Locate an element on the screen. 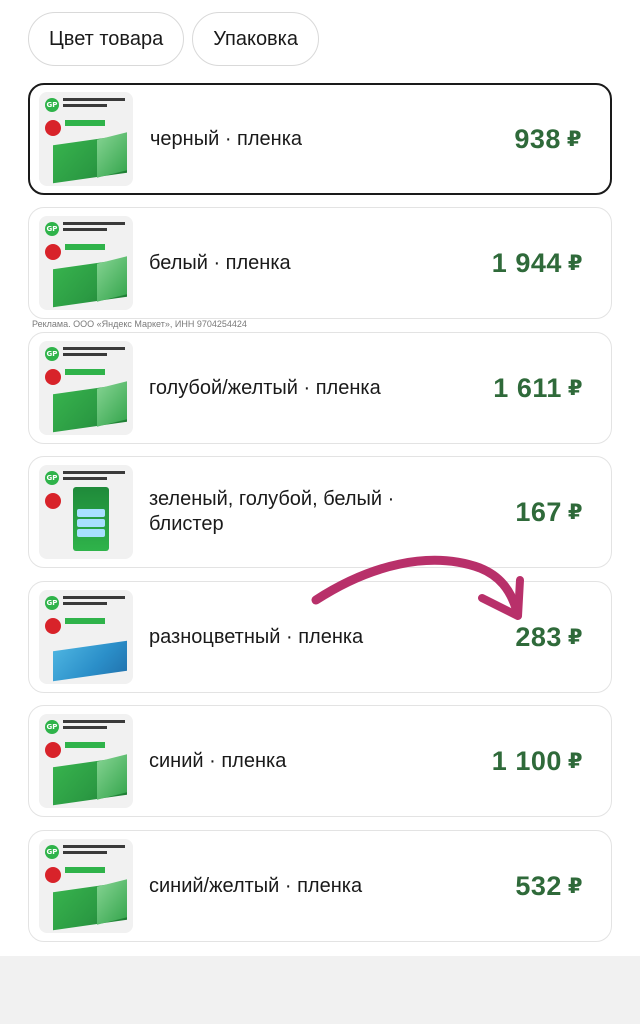 The height and width of the screenshot is (1024, 640). battery-blister-4-icon: GP is located at coordinates (86, 512).